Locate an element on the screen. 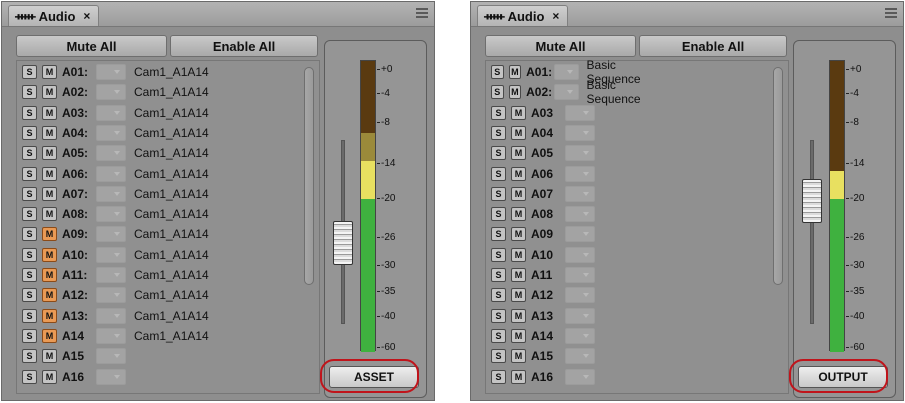 This screenshot has height=403, width=905. audio-tab: ᚔ Audio × is located at coordinates (54, 15).